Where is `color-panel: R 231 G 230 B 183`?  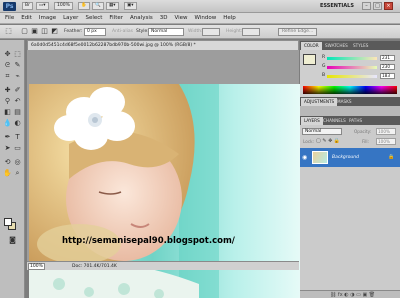
color-panel: R 231 G 230 B 183 is located at coordinates (350, 73).